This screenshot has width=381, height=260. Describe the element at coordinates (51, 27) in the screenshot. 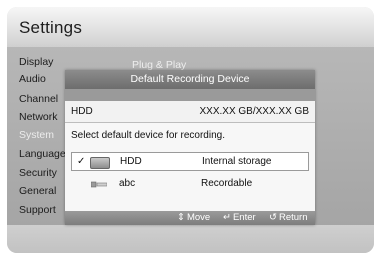

I see `page-title: Settings` at that location.